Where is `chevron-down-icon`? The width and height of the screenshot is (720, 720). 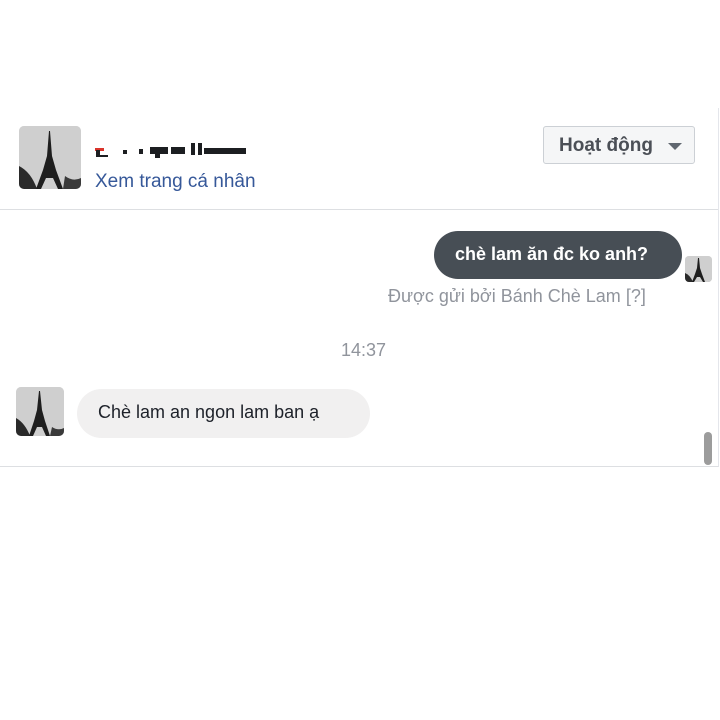 chevron-down-icon is located at coordinates (675, 146).